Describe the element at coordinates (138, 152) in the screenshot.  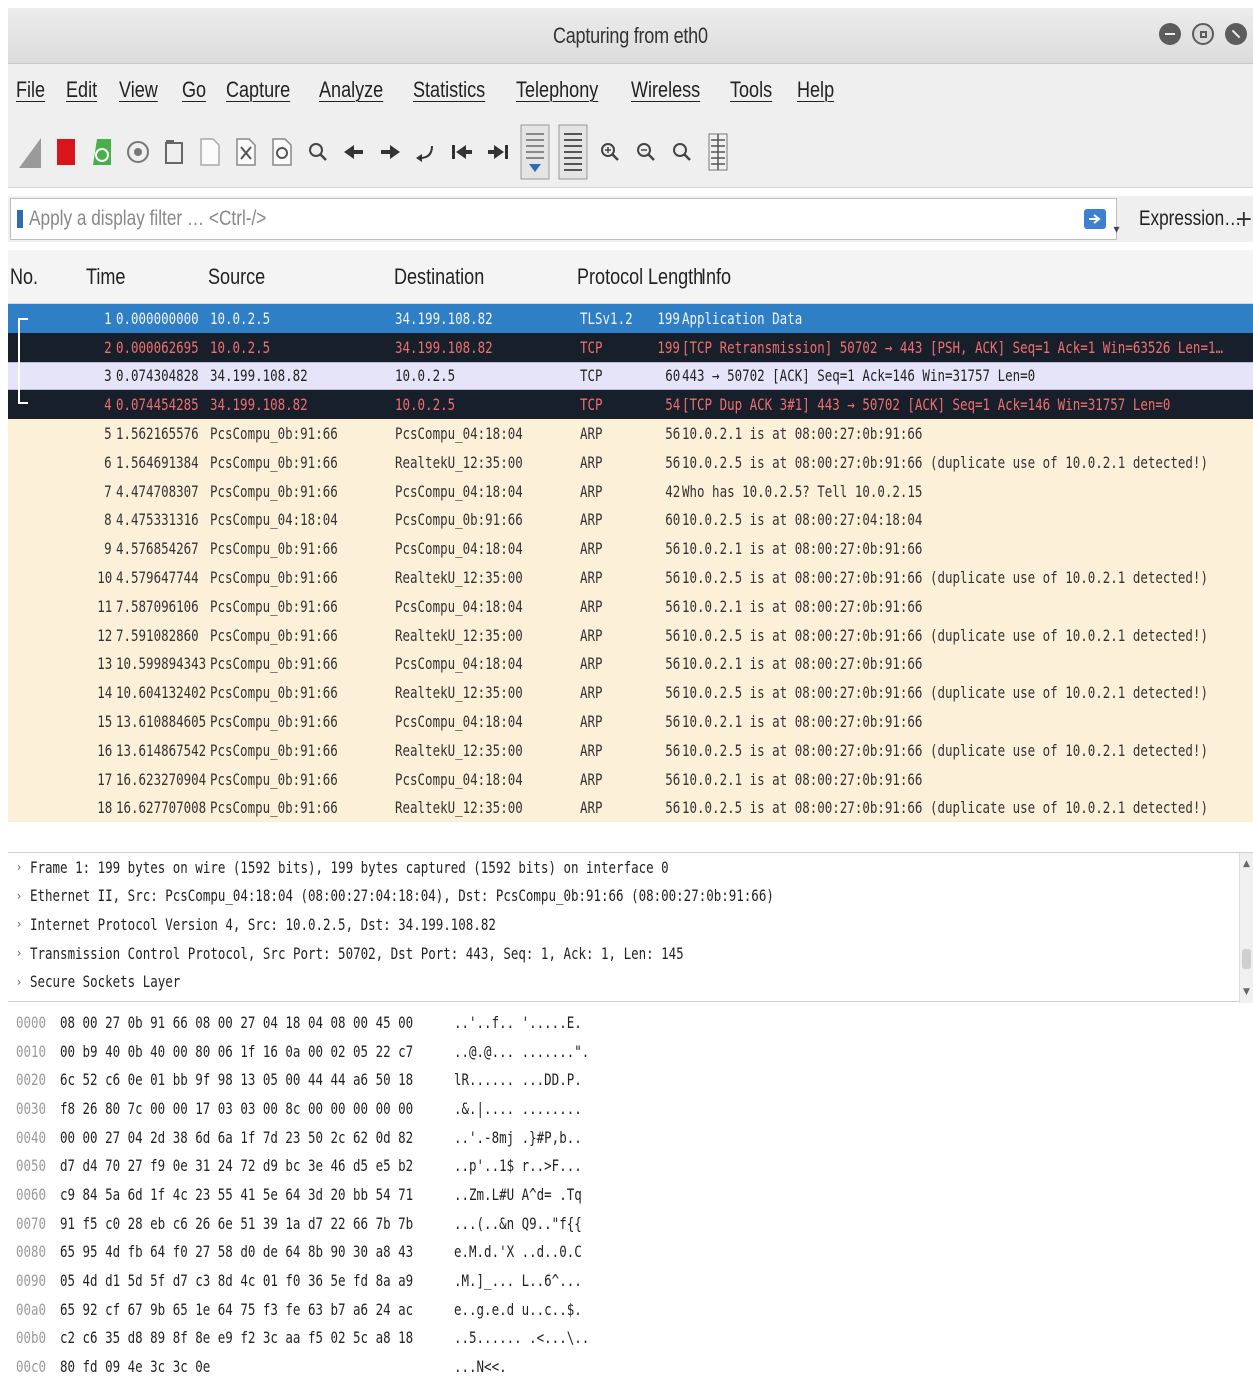
I see `capture-options-icon` at that location.